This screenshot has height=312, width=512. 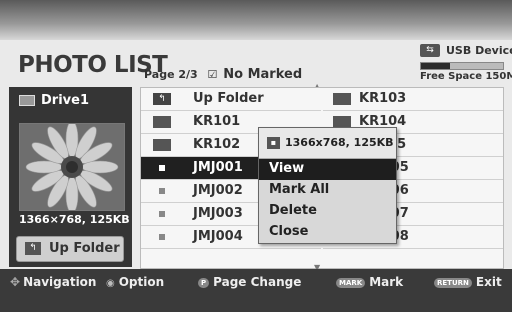 I want to click on file-list-item-label: Up Folder, so click(x=228, y=98).